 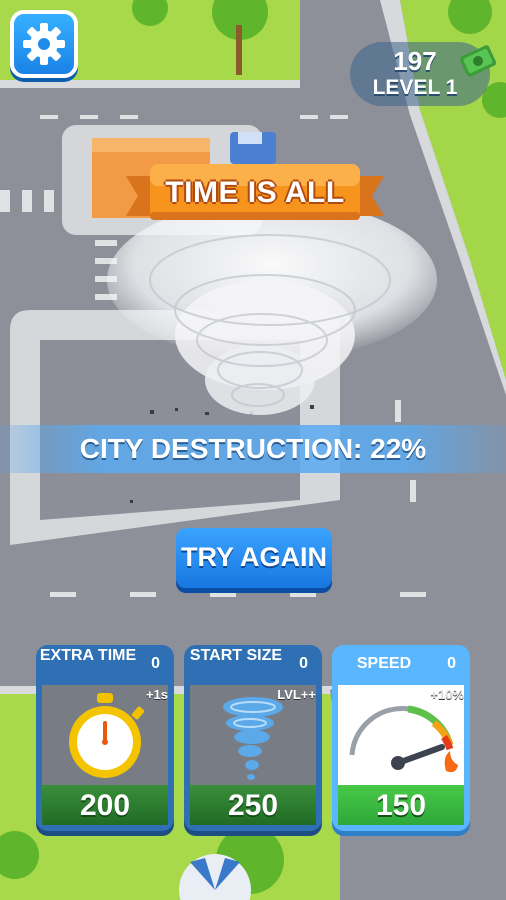 I want to click on upgrade-price-bar: 200, so click(x=105, y=805).